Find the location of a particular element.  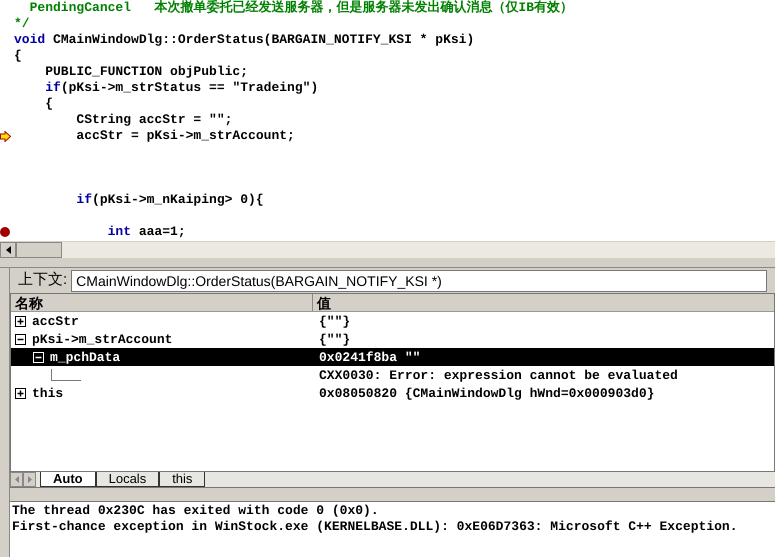

column-header: 名称 is located at coordinates (162, 303).